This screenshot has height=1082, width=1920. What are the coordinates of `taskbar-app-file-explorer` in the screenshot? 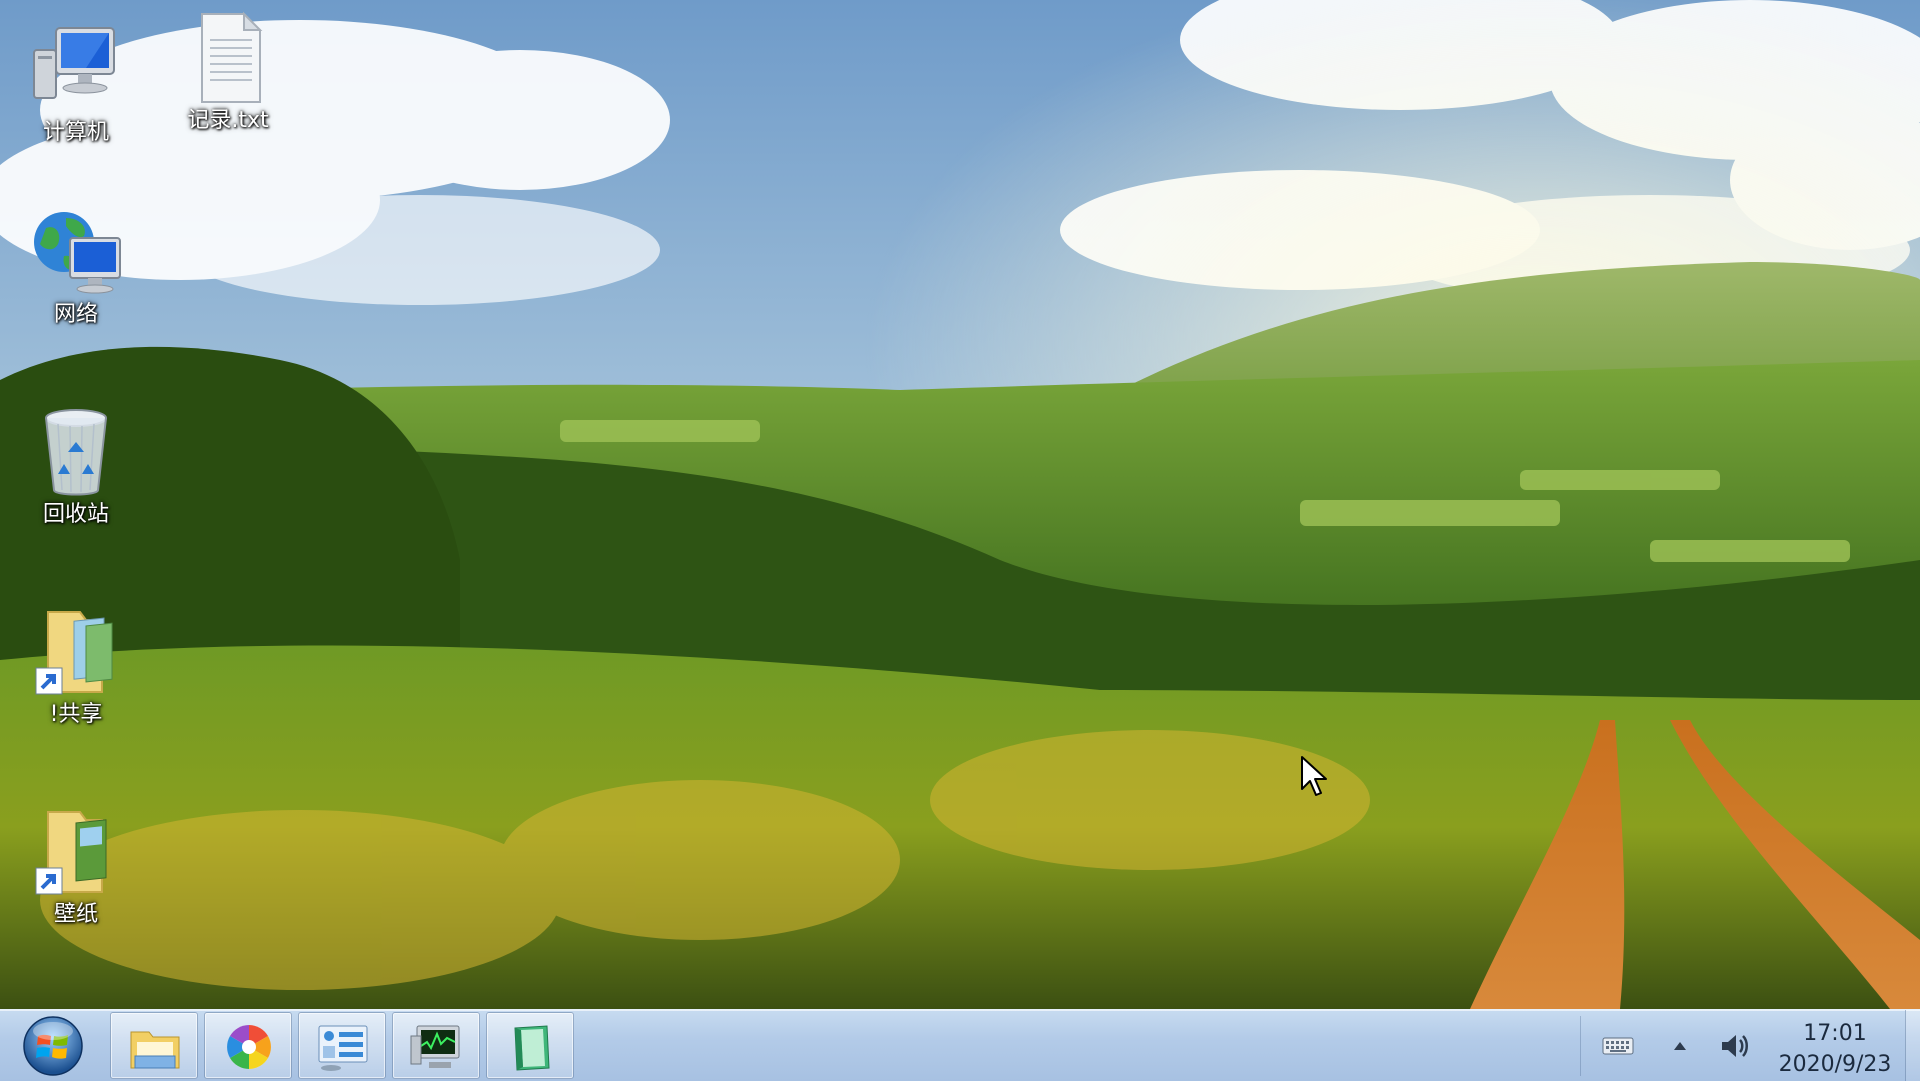 It's located at (154, 1045).